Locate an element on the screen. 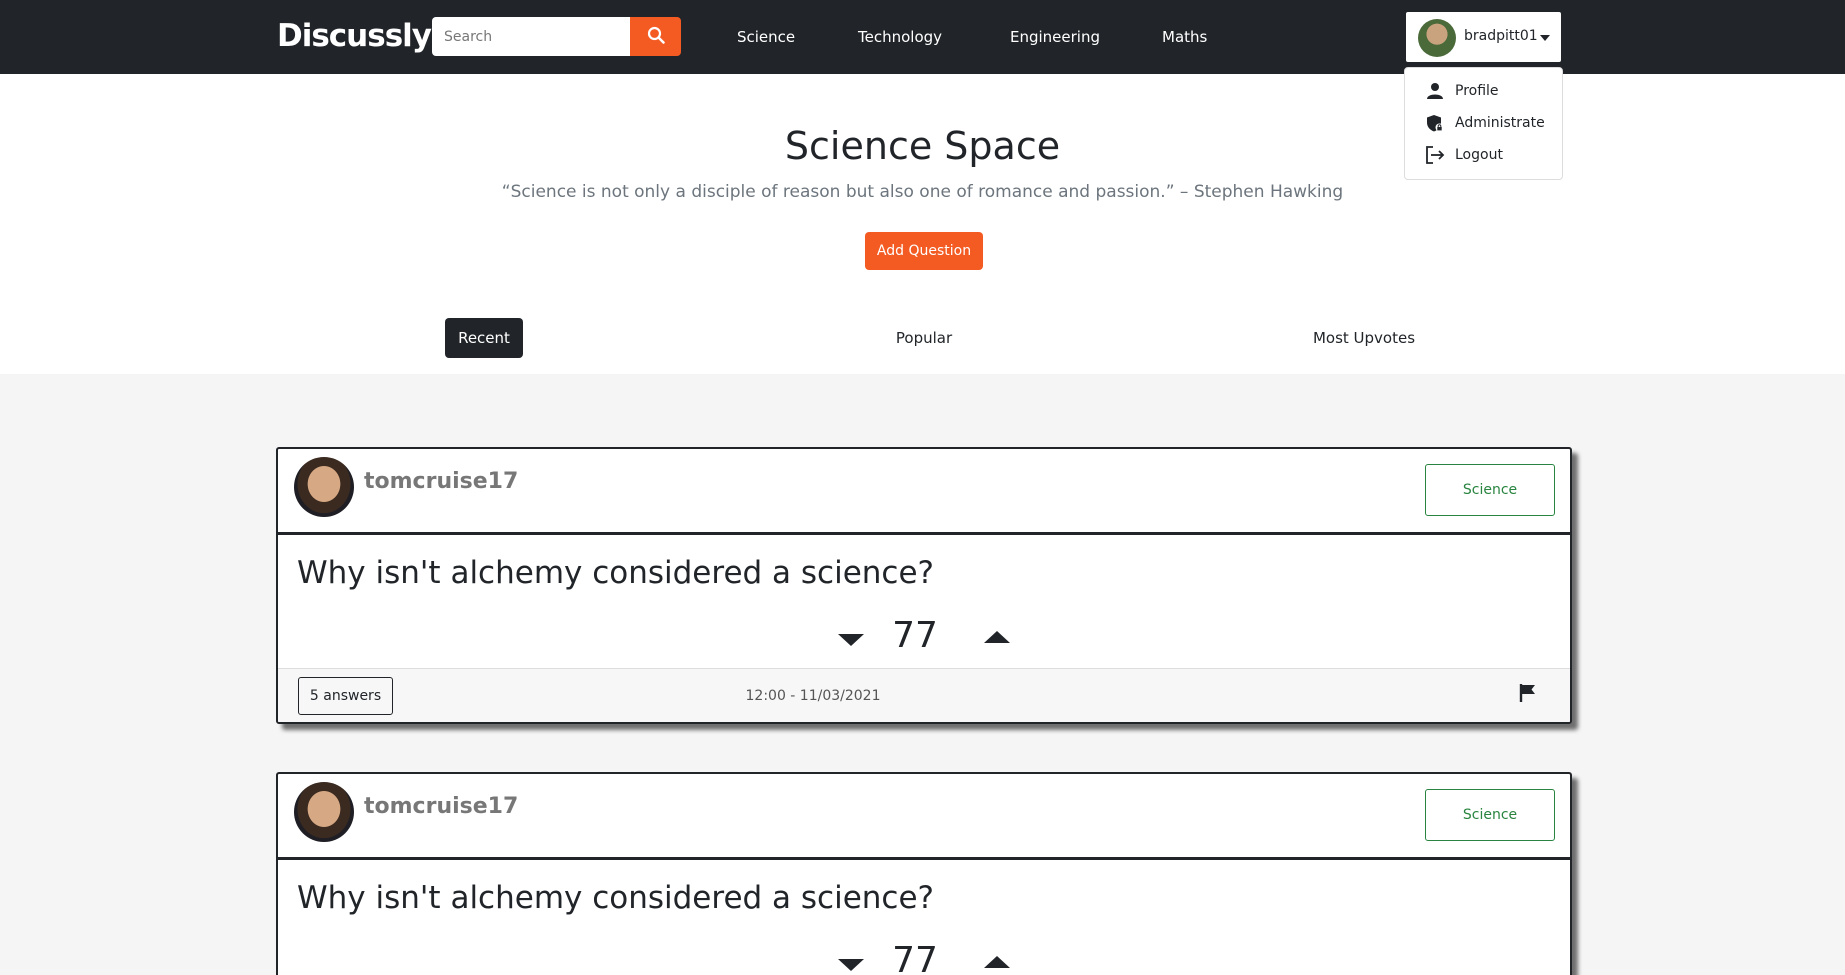 The image size is (1845, 975). nav-link-engineering: Engineering is located at coordinates (1055, 37).